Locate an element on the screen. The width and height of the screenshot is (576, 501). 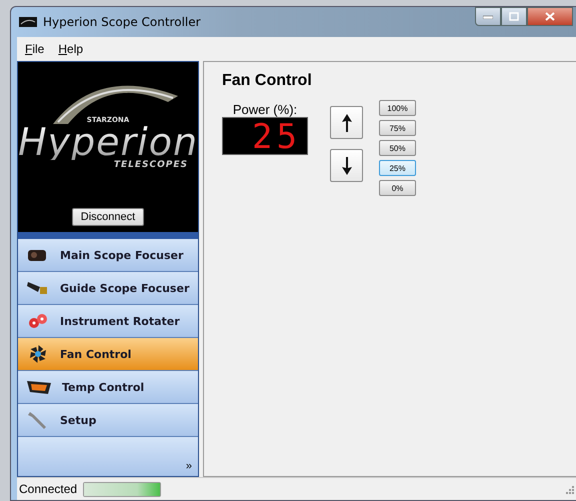
menu-item: File is located at coordinates (34, 49).